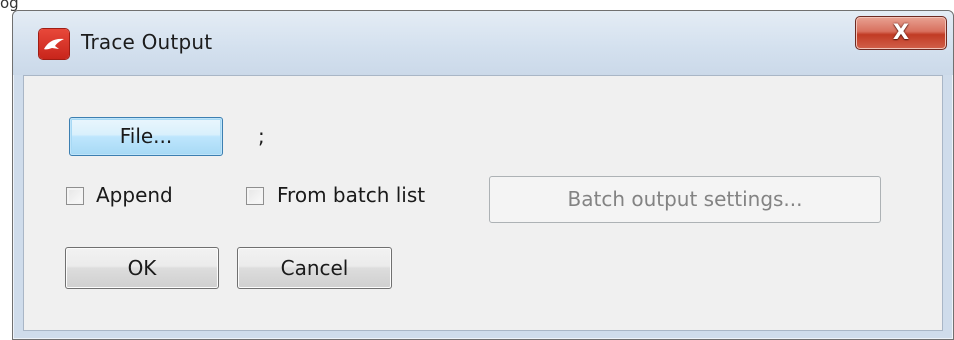  I want to click on close-icon: X, so click(901, 32).